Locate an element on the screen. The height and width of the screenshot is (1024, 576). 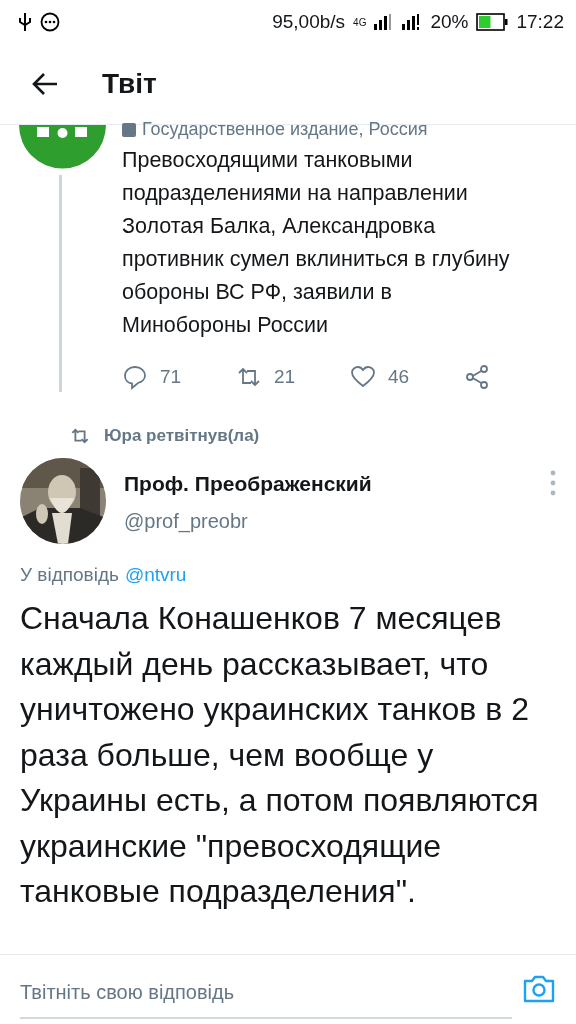
like-count: 46 is located at coordinates (399, 377).